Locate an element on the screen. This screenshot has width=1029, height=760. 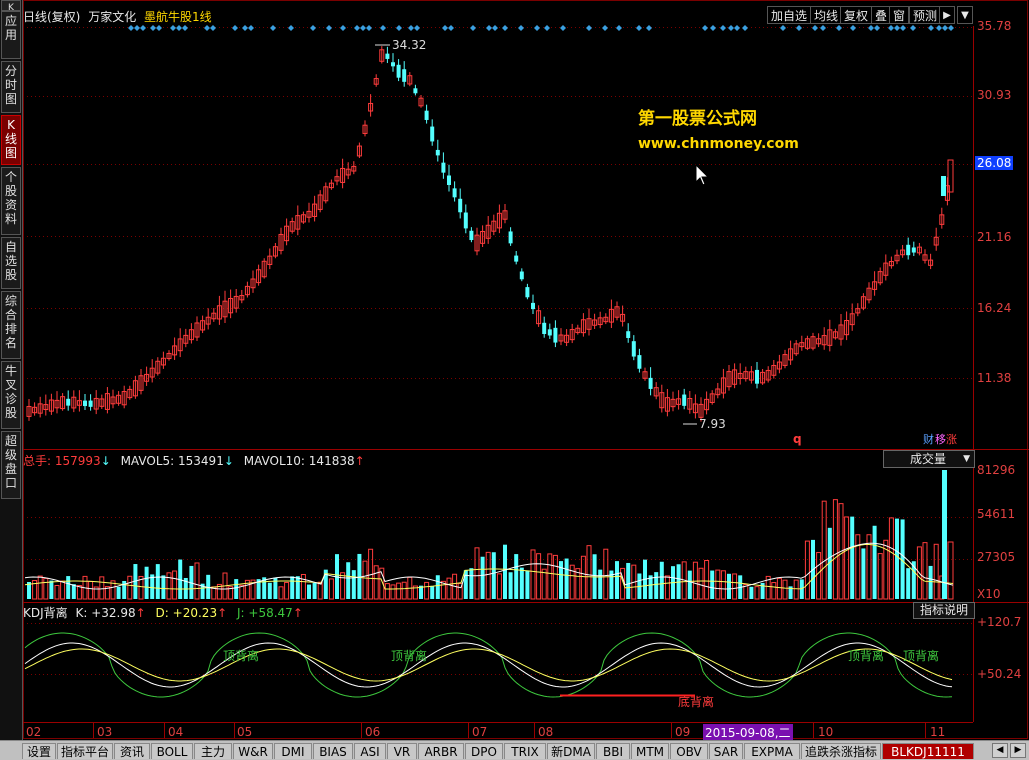
tab-new-dma: 新DMA is located at coordinates (571, 751).